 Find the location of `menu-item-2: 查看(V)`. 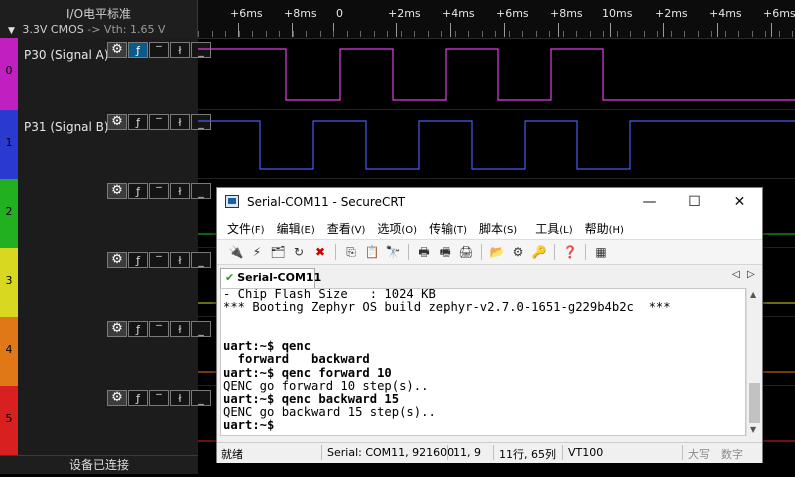

menu-item-2: 查看(V) is located at coordinates (346, 228).